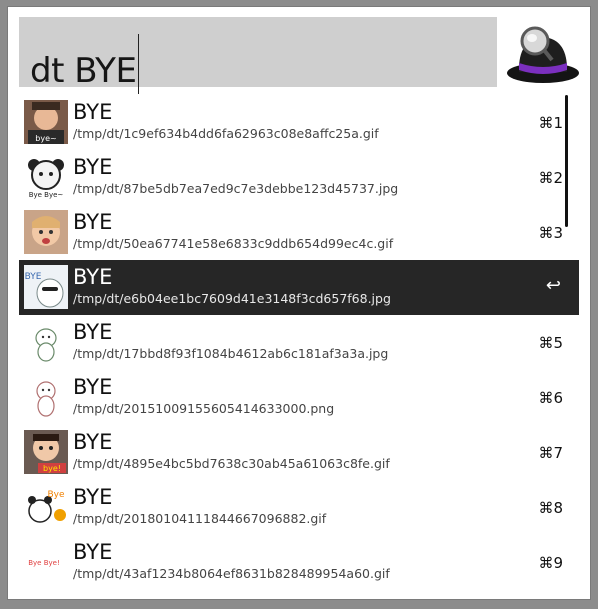  Describe the element at coordinates (553, 285) in the screenshot. I see `return-key-icon: ↩` at that location.